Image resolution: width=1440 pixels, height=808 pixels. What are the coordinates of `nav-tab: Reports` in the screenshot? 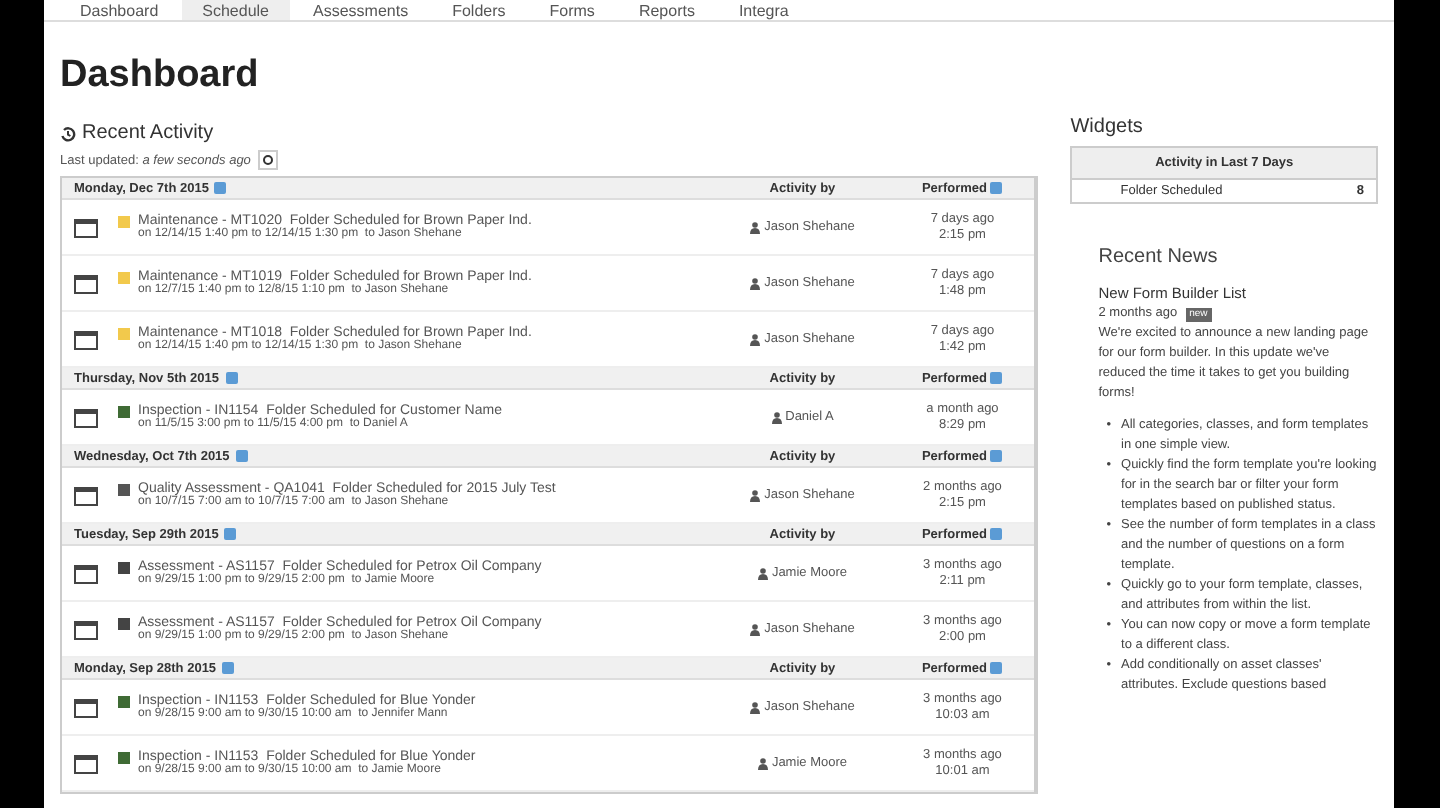 It's located at (666, 10).